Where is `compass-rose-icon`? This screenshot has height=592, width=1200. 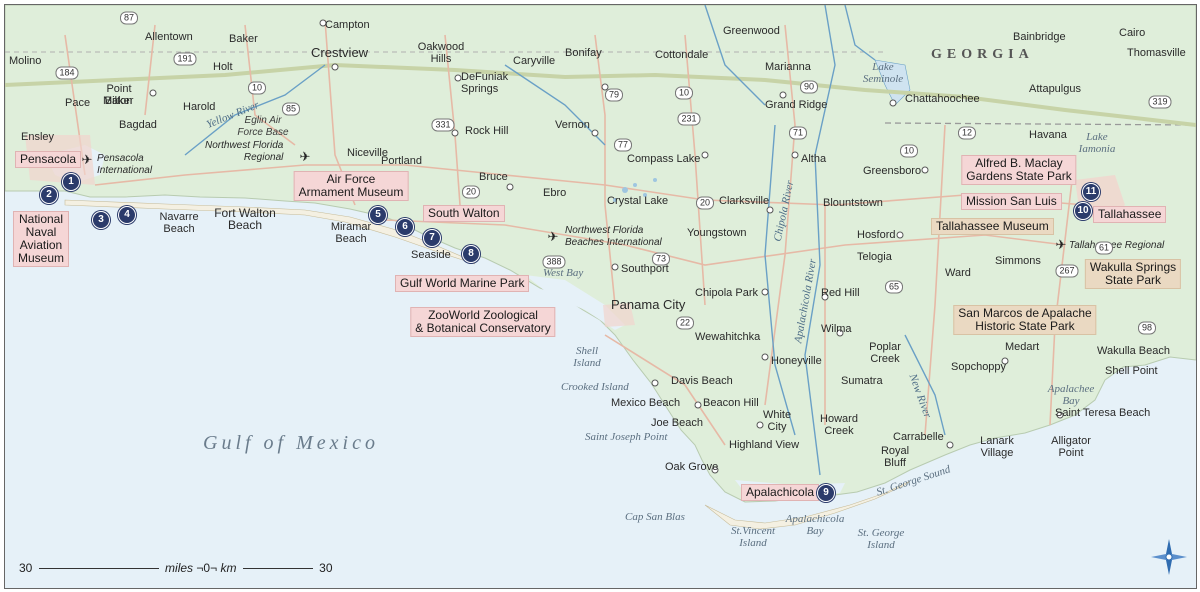 compass-rose-icon is located at coordinates (1169, 557).